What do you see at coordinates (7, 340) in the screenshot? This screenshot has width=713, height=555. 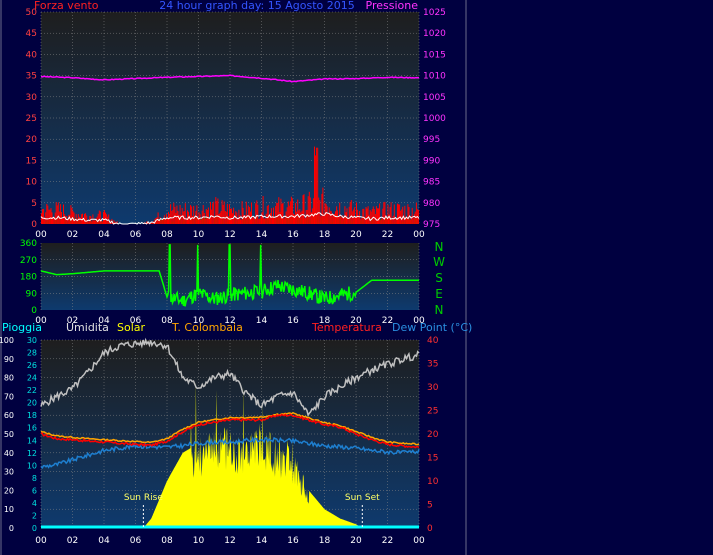 I see `percent-tick-label: 100` at bounding box center [7, 340].